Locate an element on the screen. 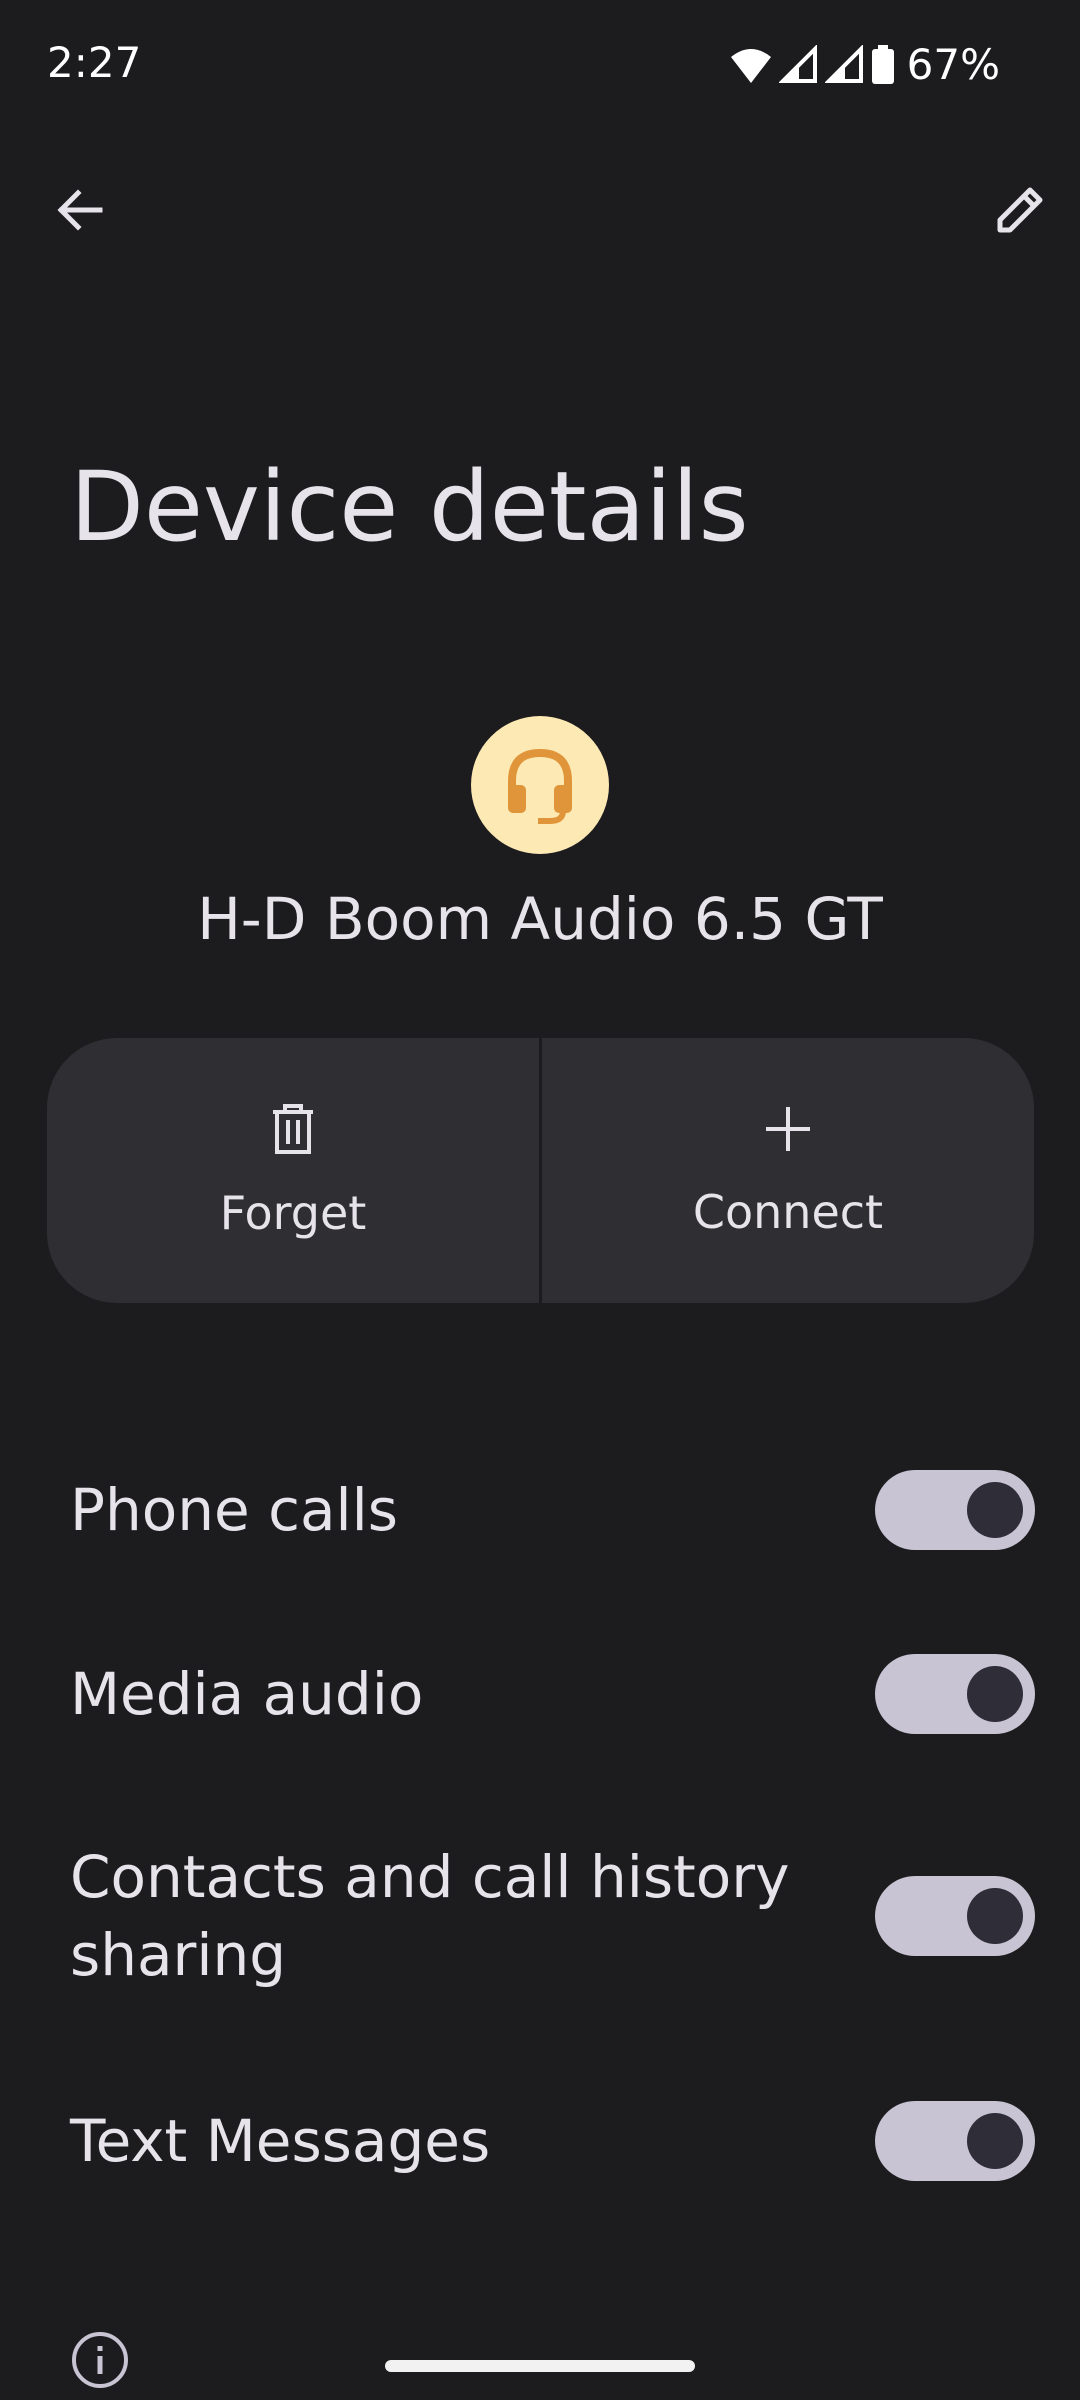  phone-calls-switch is located at coordinates (955, 1510).